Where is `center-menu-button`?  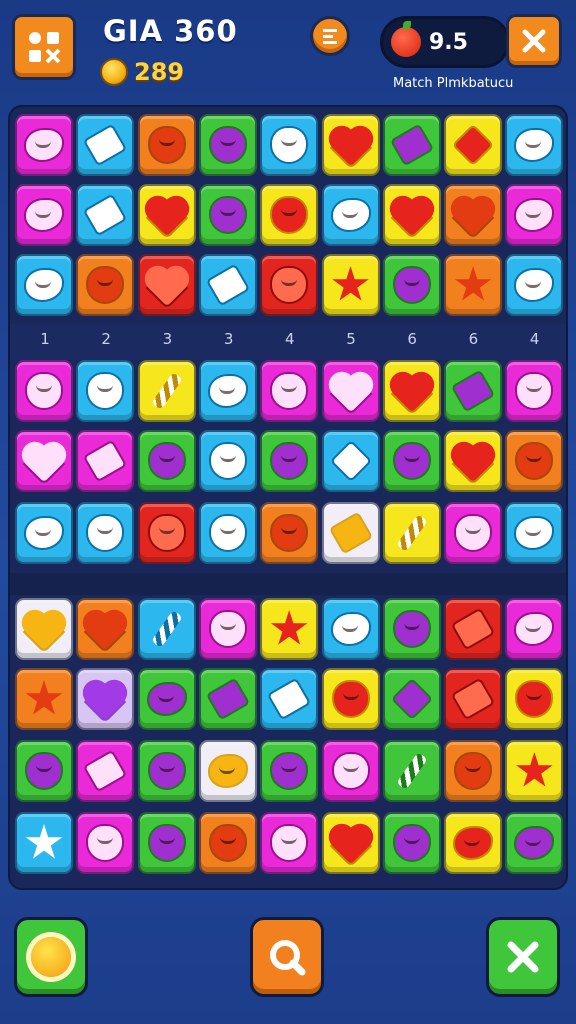
center-menu-button is located at coordinates (330, 36).